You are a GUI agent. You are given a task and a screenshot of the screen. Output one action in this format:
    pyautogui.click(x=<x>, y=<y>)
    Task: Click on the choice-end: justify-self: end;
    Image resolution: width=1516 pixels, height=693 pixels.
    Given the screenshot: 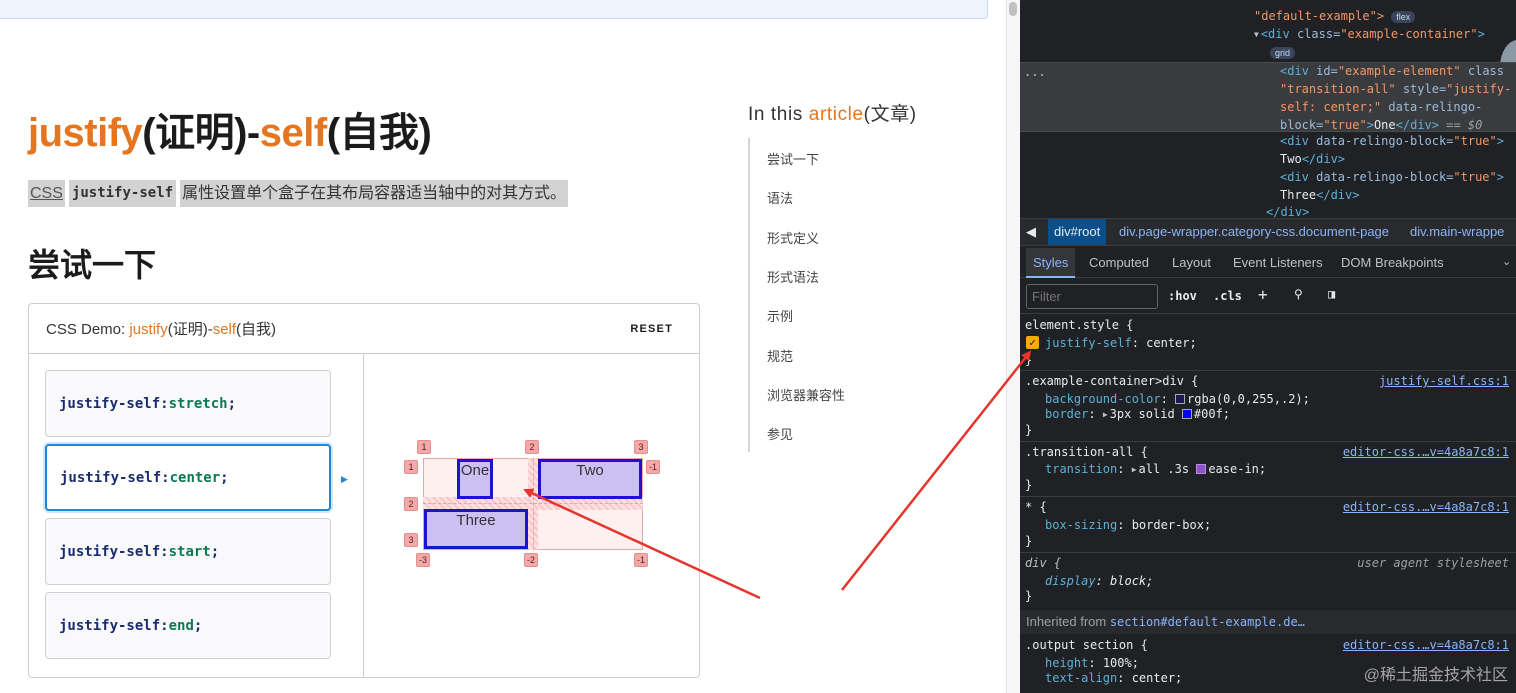 What is the action you would take?
    pyautogui.click(x=188, y=625)
    